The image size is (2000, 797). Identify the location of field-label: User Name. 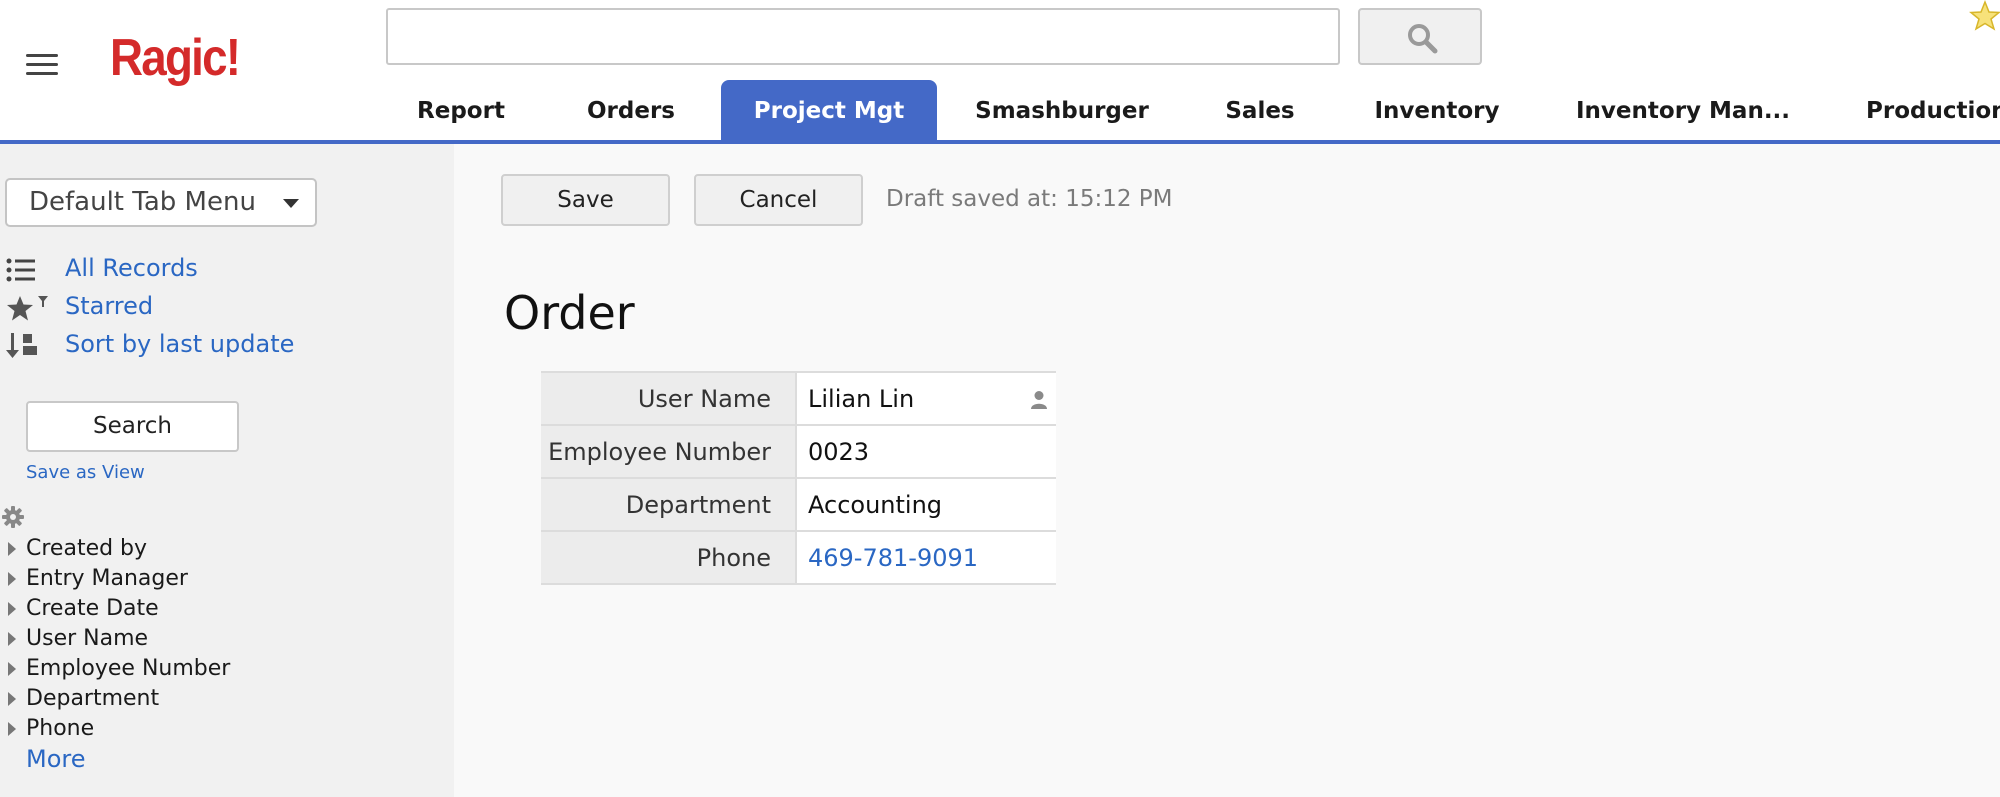
(669, 398).